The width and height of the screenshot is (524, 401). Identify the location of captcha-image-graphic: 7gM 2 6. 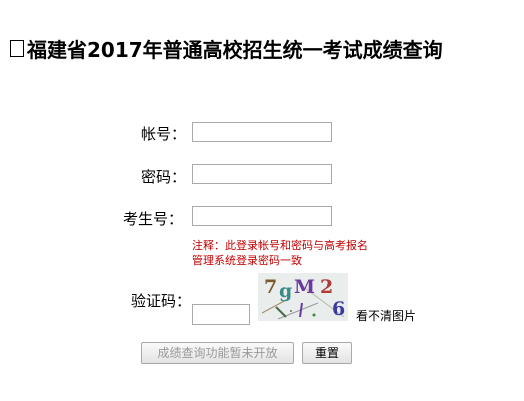
(303, 298).